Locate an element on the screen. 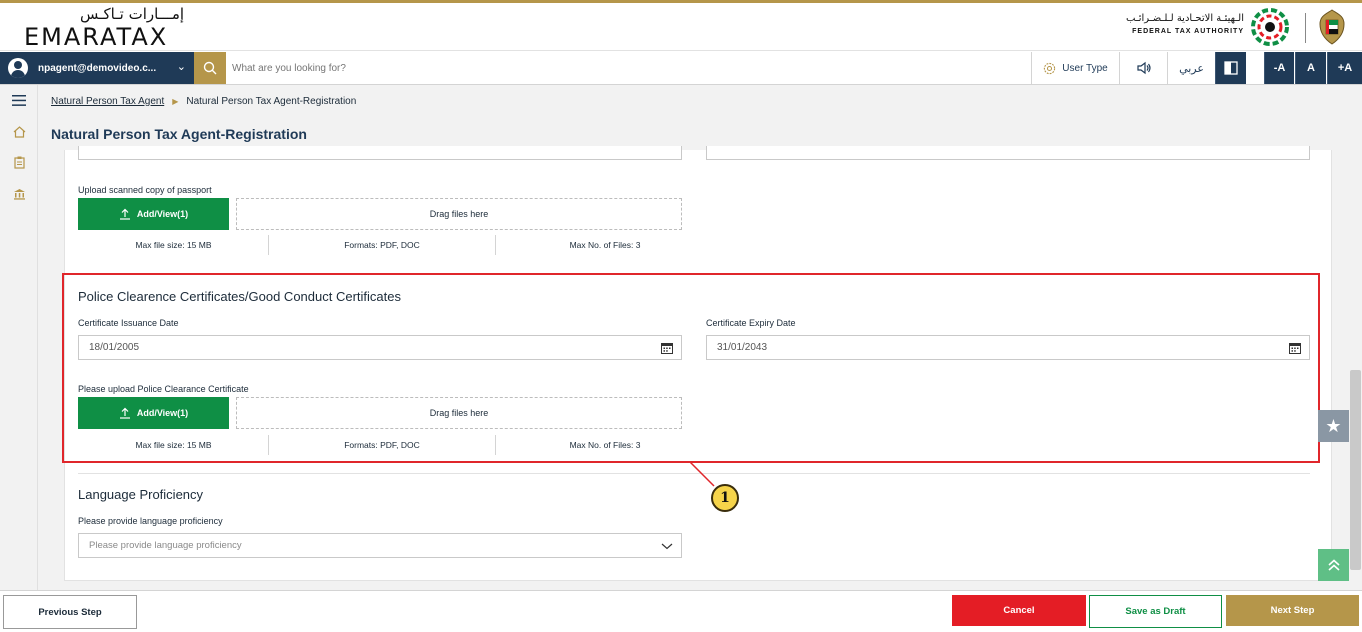 The image size is (1362, 632). language-proficiency-select: Please provide language proficiency is located at coordinates (380, 545).